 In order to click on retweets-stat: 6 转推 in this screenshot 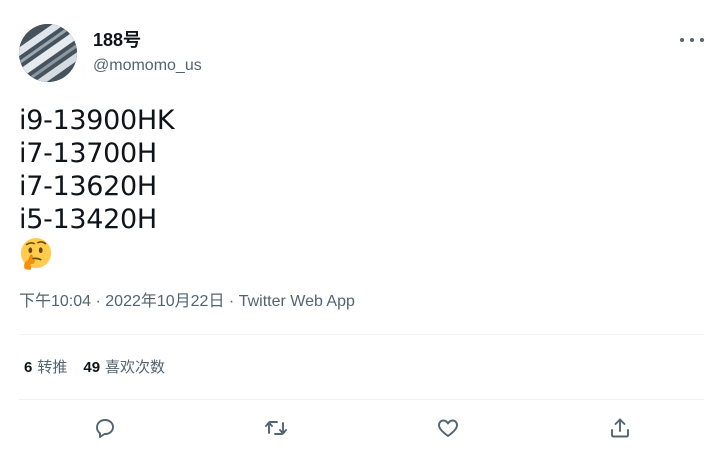, I will do `click(45, 368)`.